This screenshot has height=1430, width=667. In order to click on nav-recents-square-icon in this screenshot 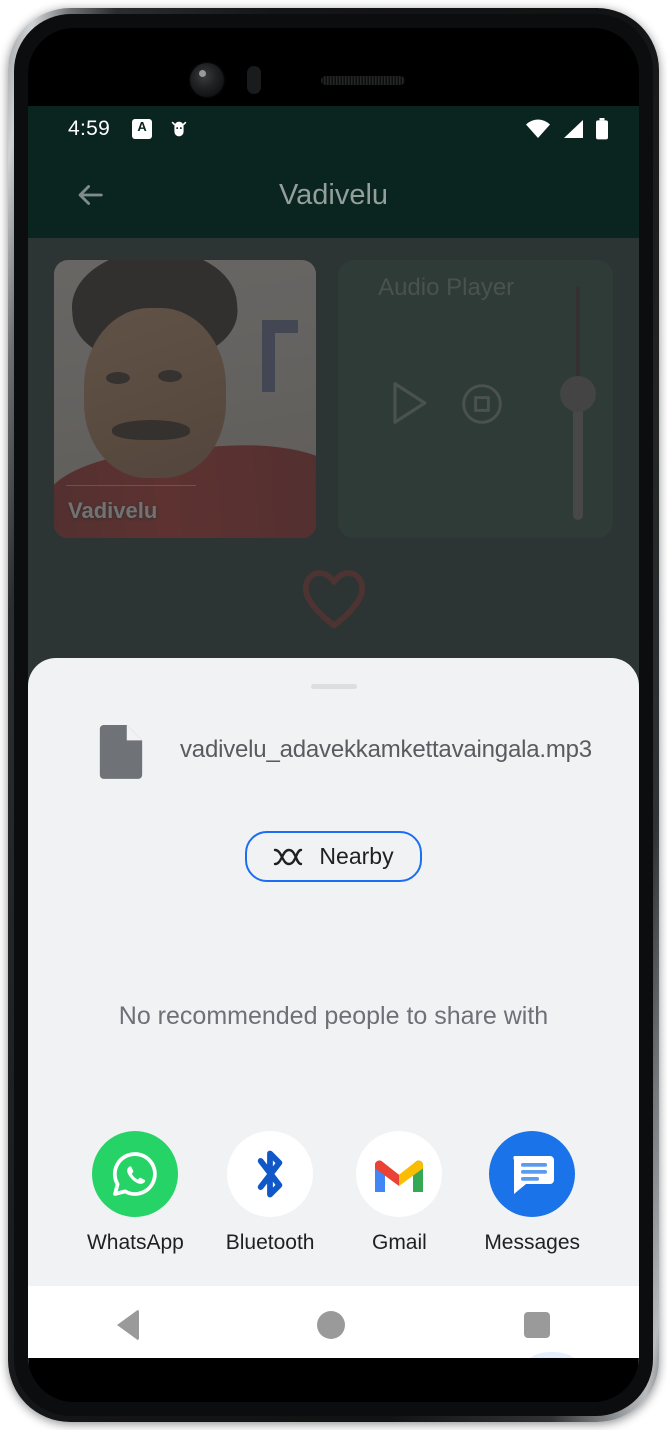, I will do `click(536, 1325)`.